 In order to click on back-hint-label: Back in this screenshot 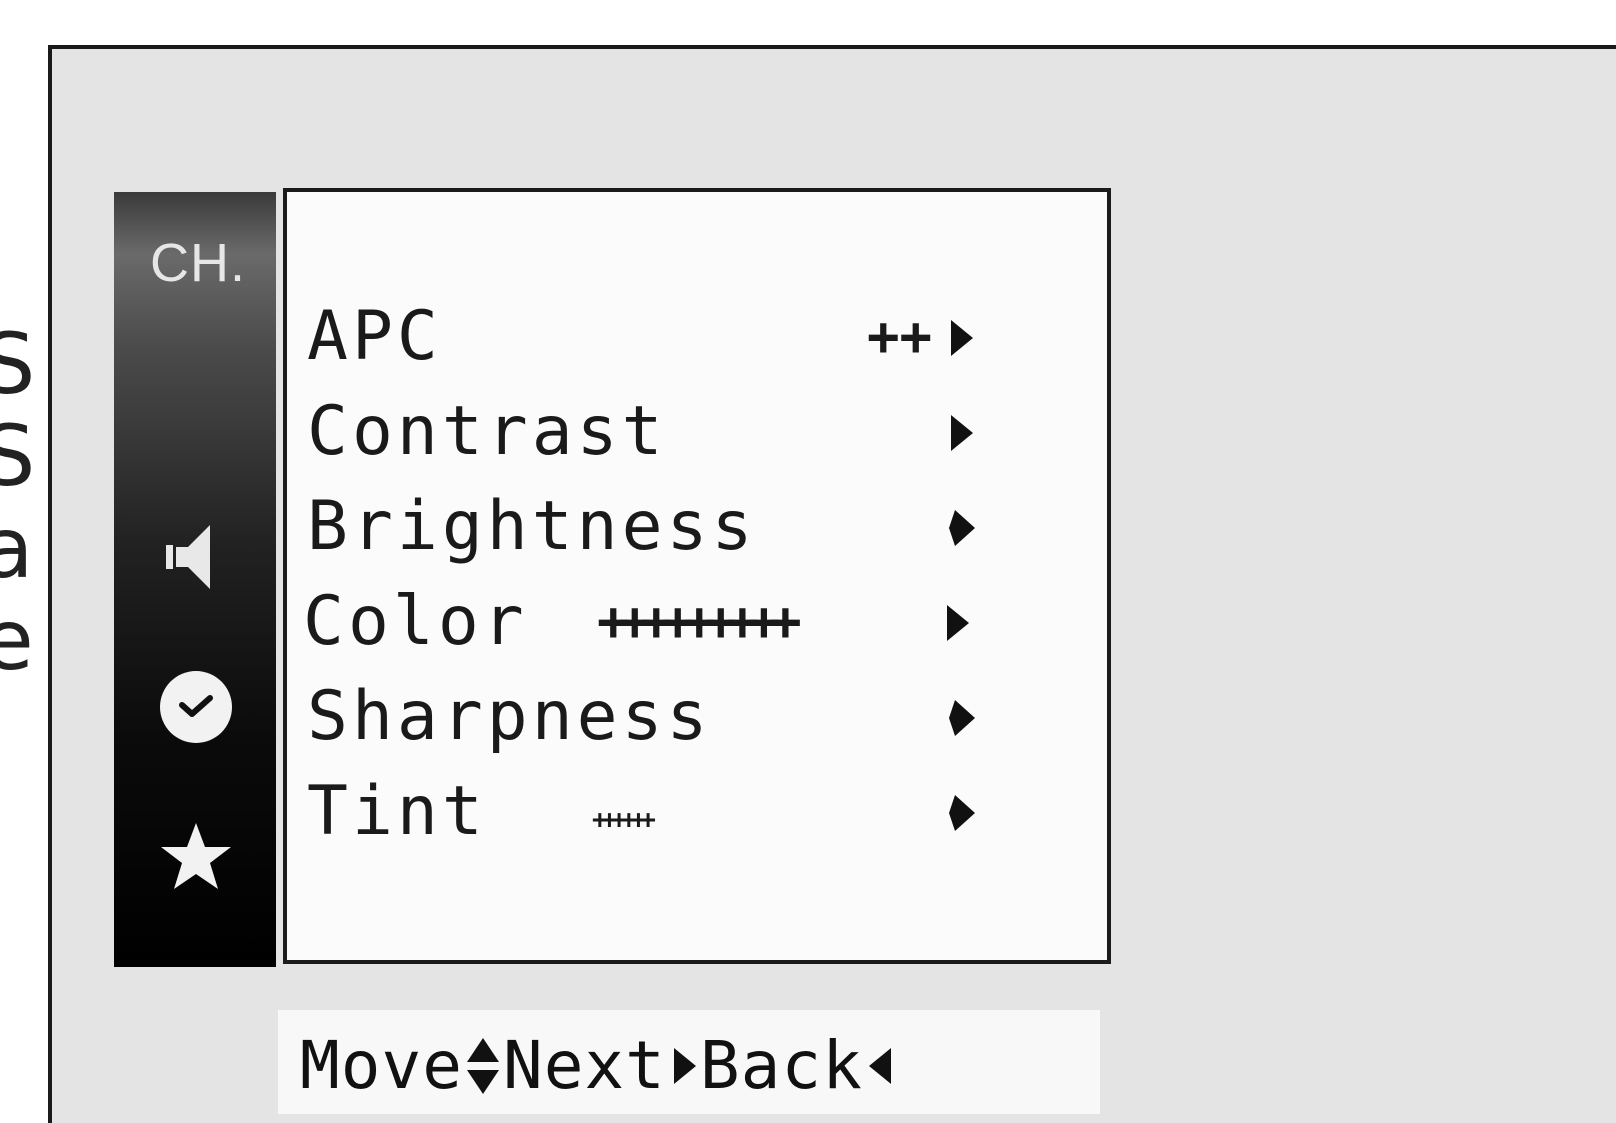, I will do `click(781, 1065)`.